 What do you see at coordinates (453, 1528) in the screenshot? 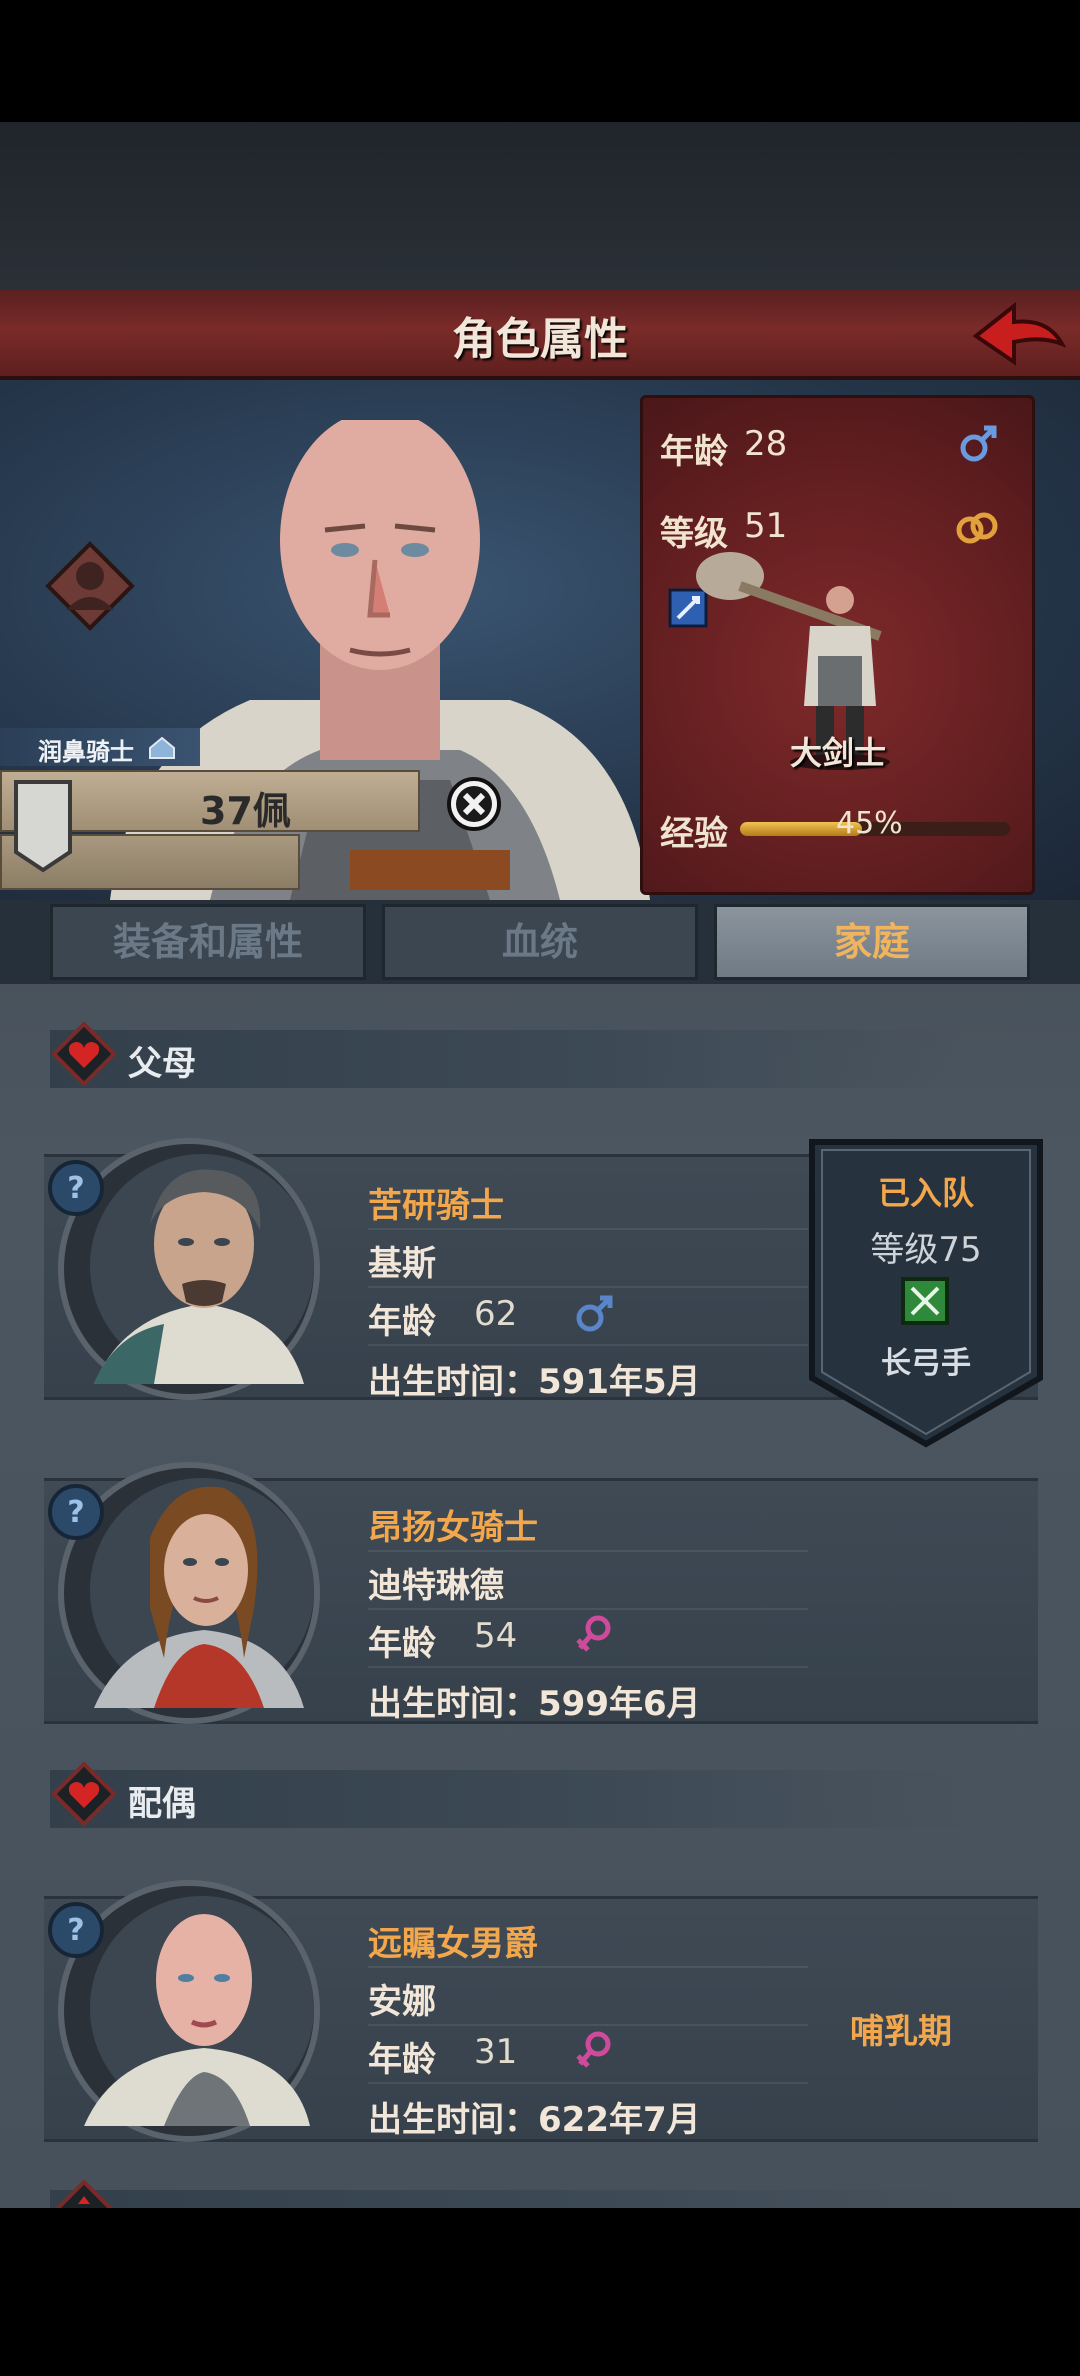
I see `member-title: 昂扬女骑士` at bounding box center [453, 1528].